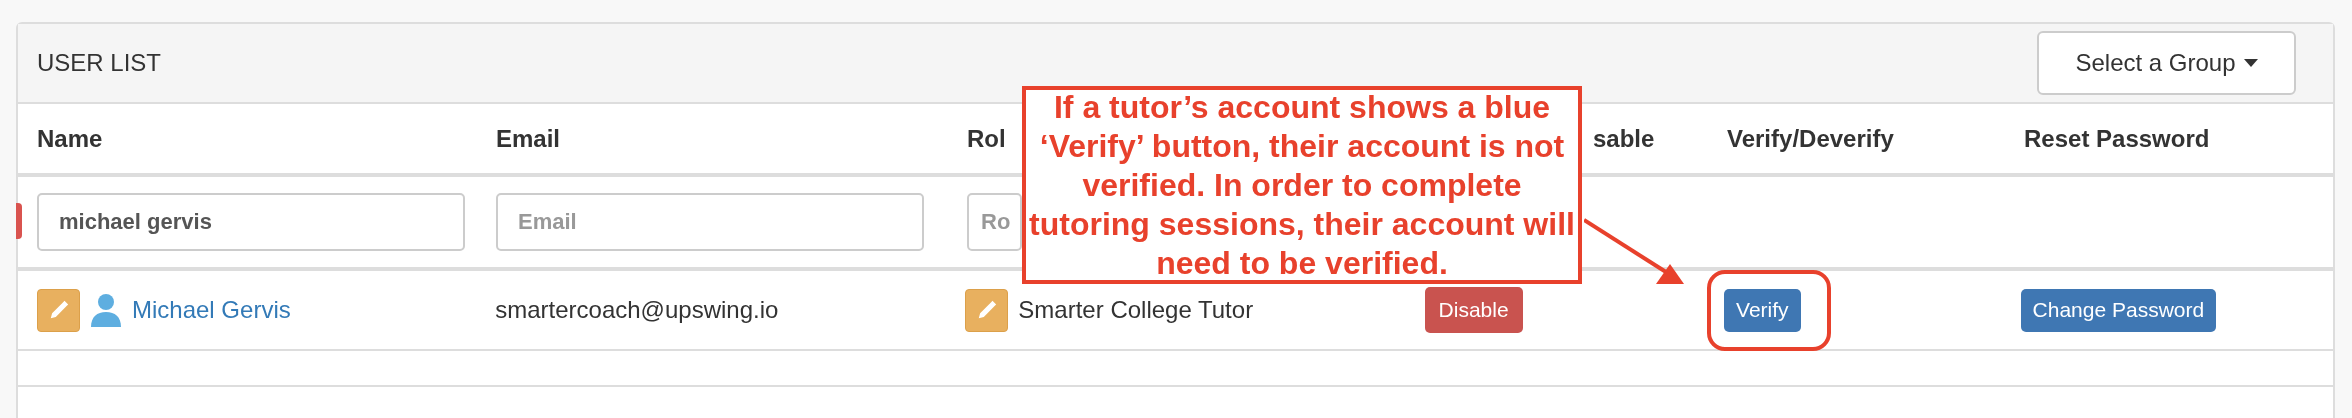  I want to click on filter-field: michael gervis, so click(251, 222).